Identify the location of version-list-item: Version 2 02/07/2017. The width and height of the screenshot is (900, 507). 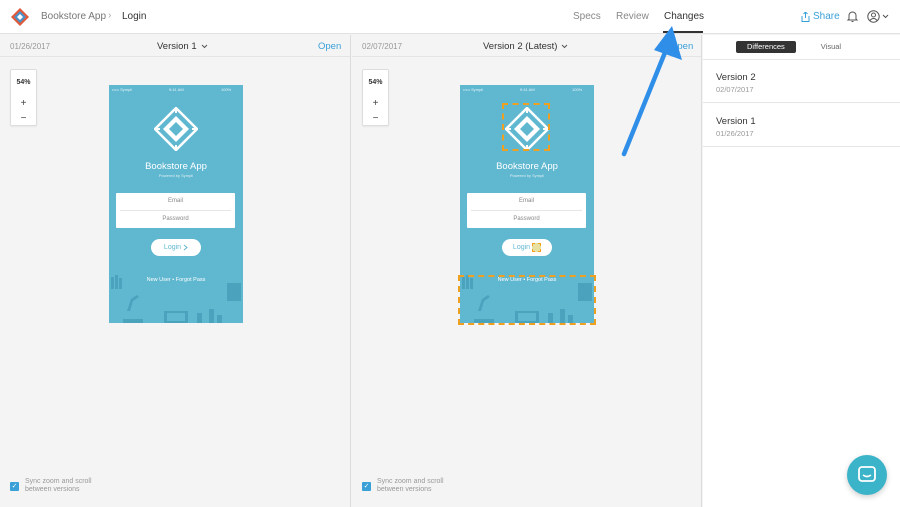
(801, 81).